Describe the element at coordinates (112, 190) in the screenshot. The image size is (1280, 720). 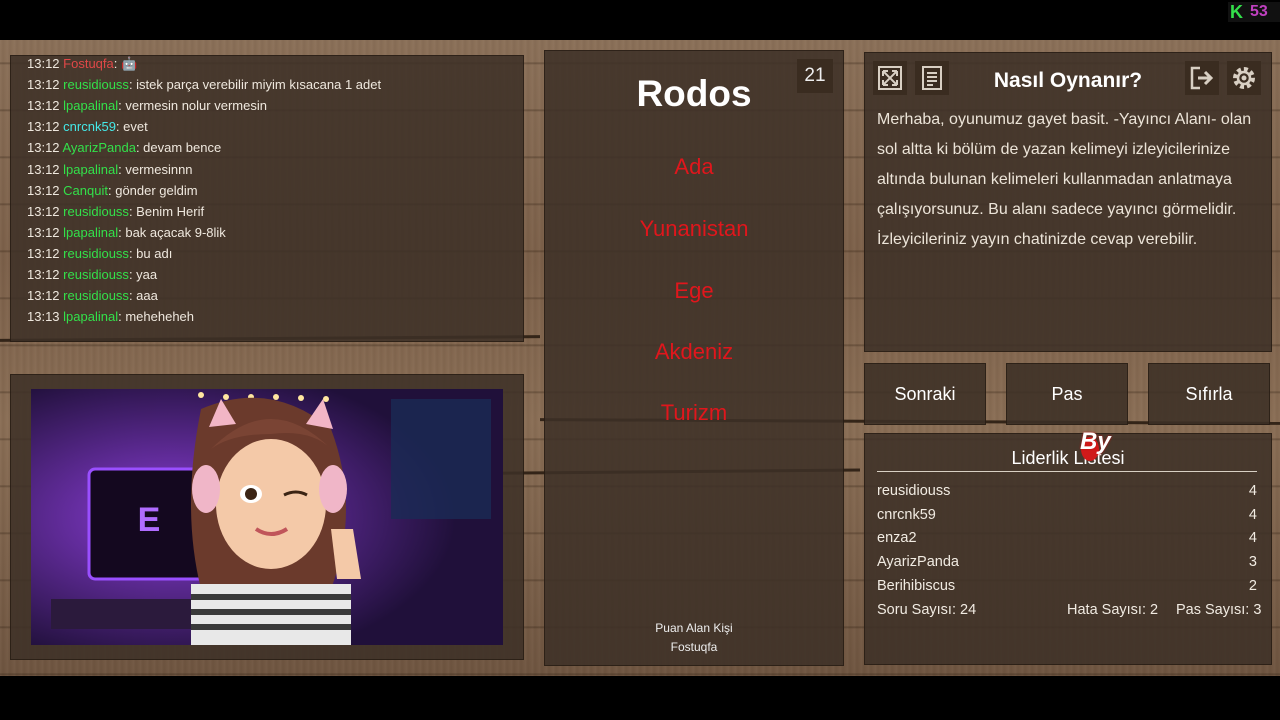
I see `chat-message: 13:12 Canquit: gönder geldim` at that location.